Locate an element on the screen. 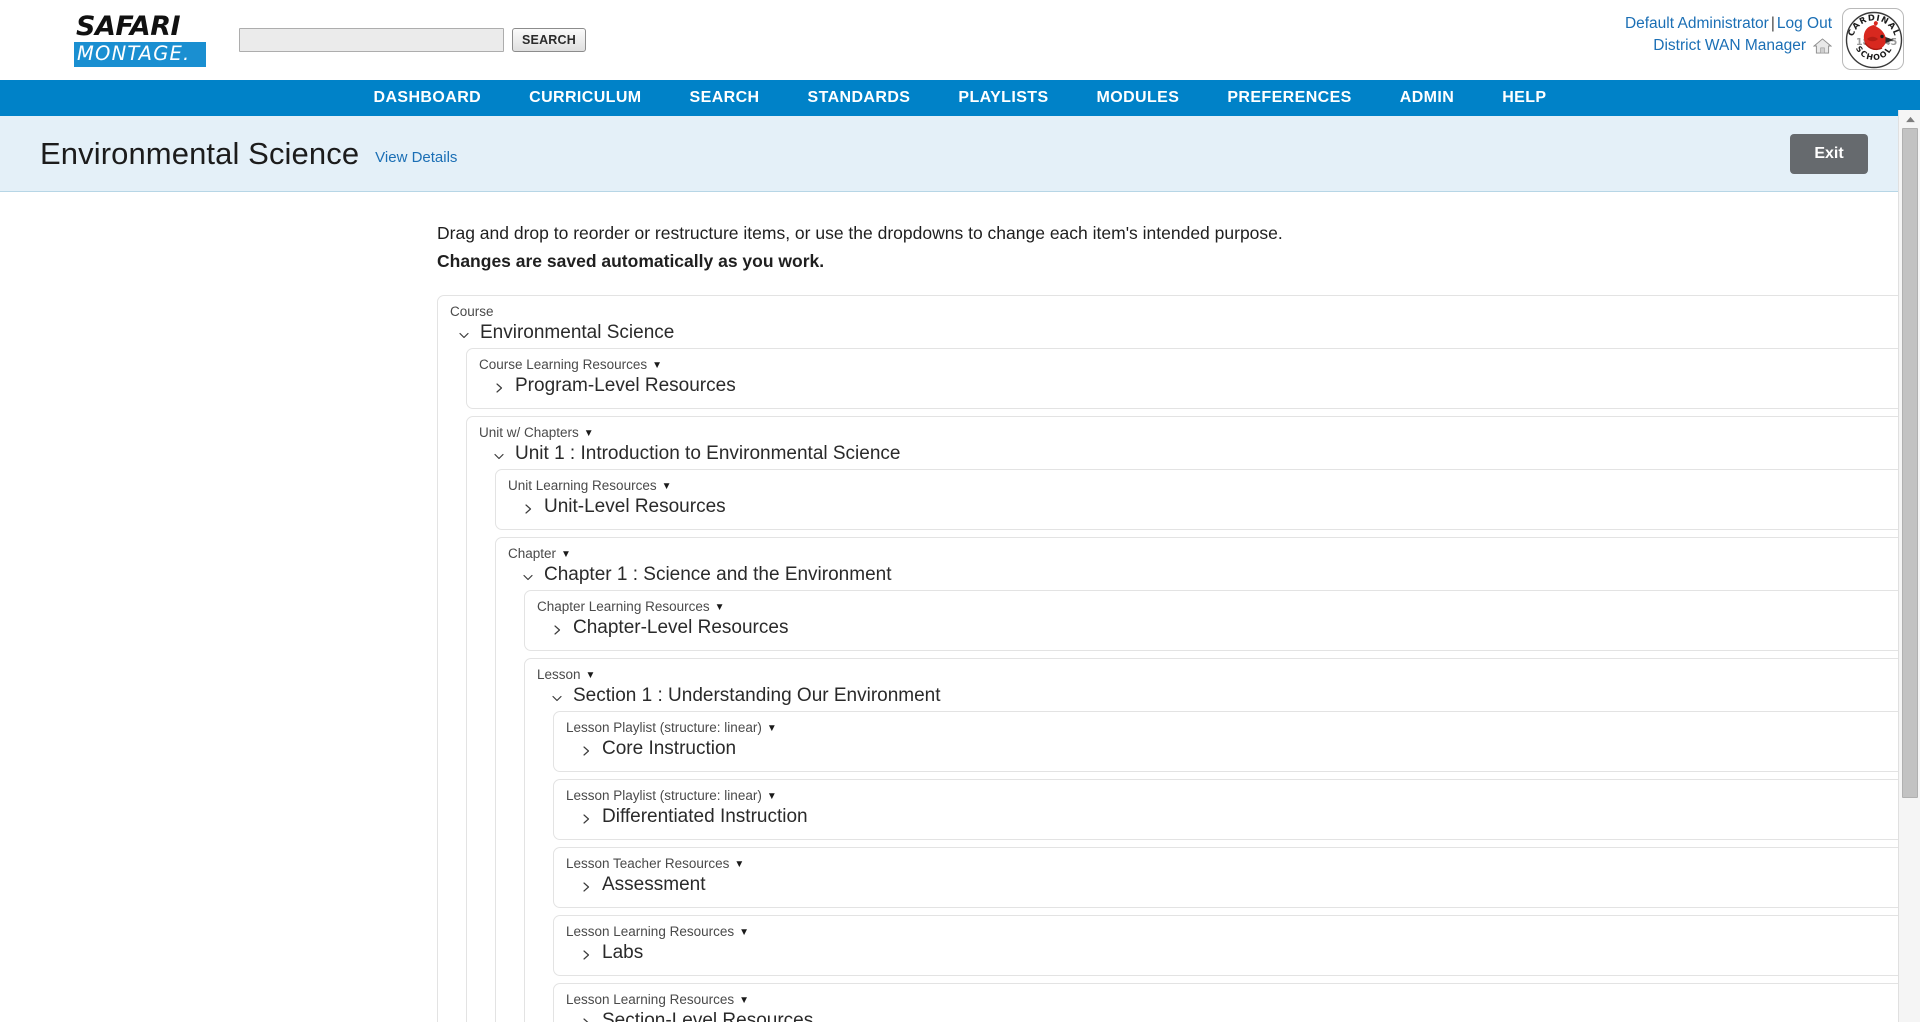 Image resolution: width=1920 pixels, height=1022 pixels. node-type-lesson: Lesson ▼ is located at coordinates (560, 675).